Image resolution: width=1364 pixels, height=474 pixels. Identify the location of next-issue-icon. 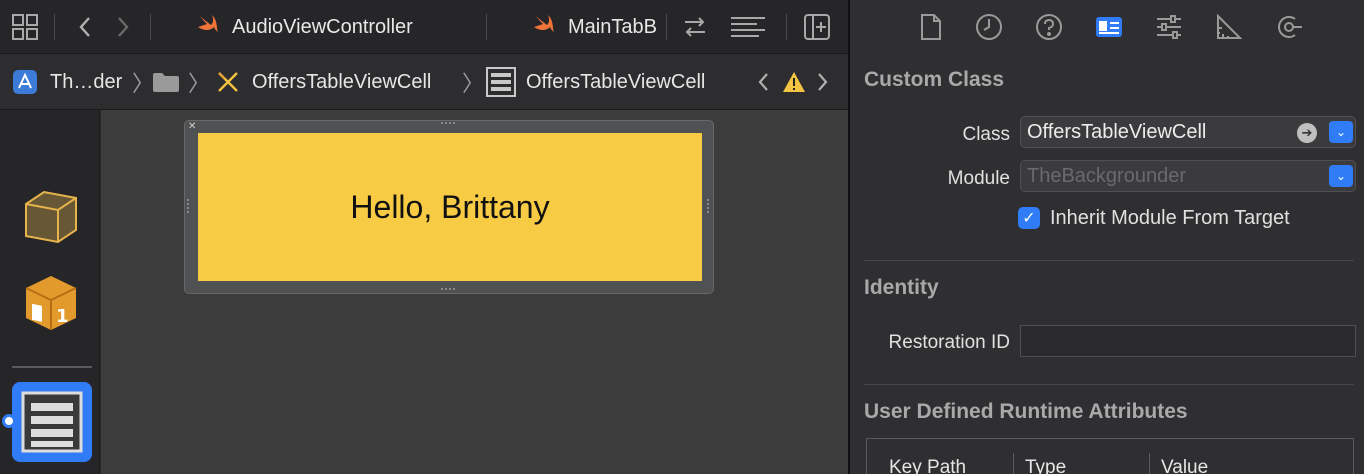
(823, 82).